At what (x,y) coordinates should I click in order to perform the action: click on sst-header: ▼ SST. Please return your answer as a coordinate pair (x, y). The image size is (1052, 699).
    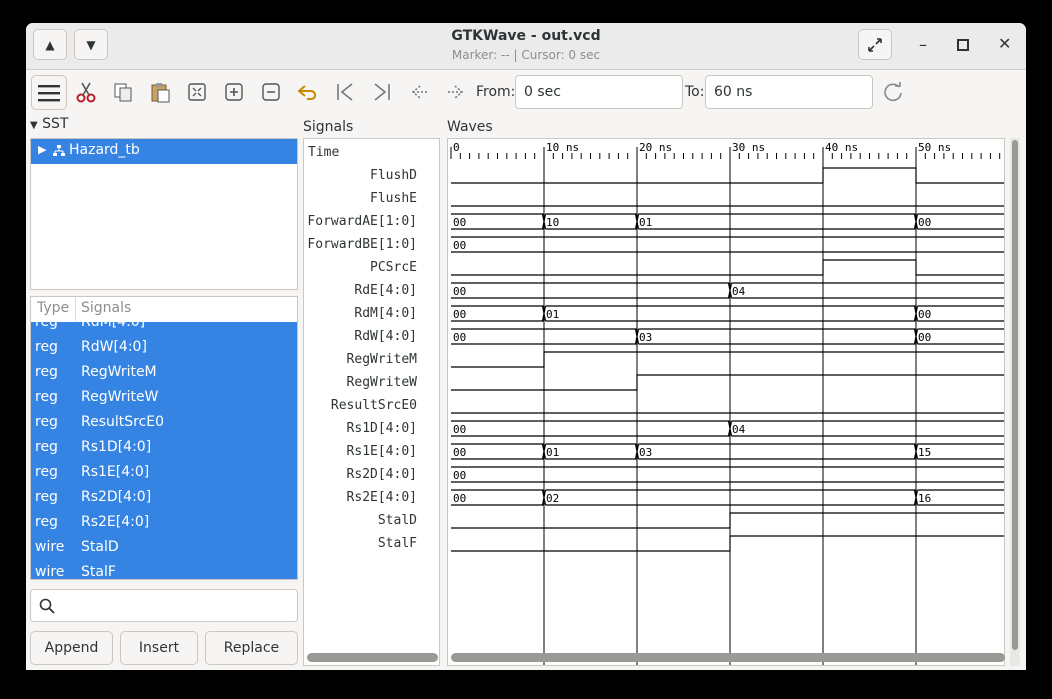
    Looking at the image, I should click on (49, 126).